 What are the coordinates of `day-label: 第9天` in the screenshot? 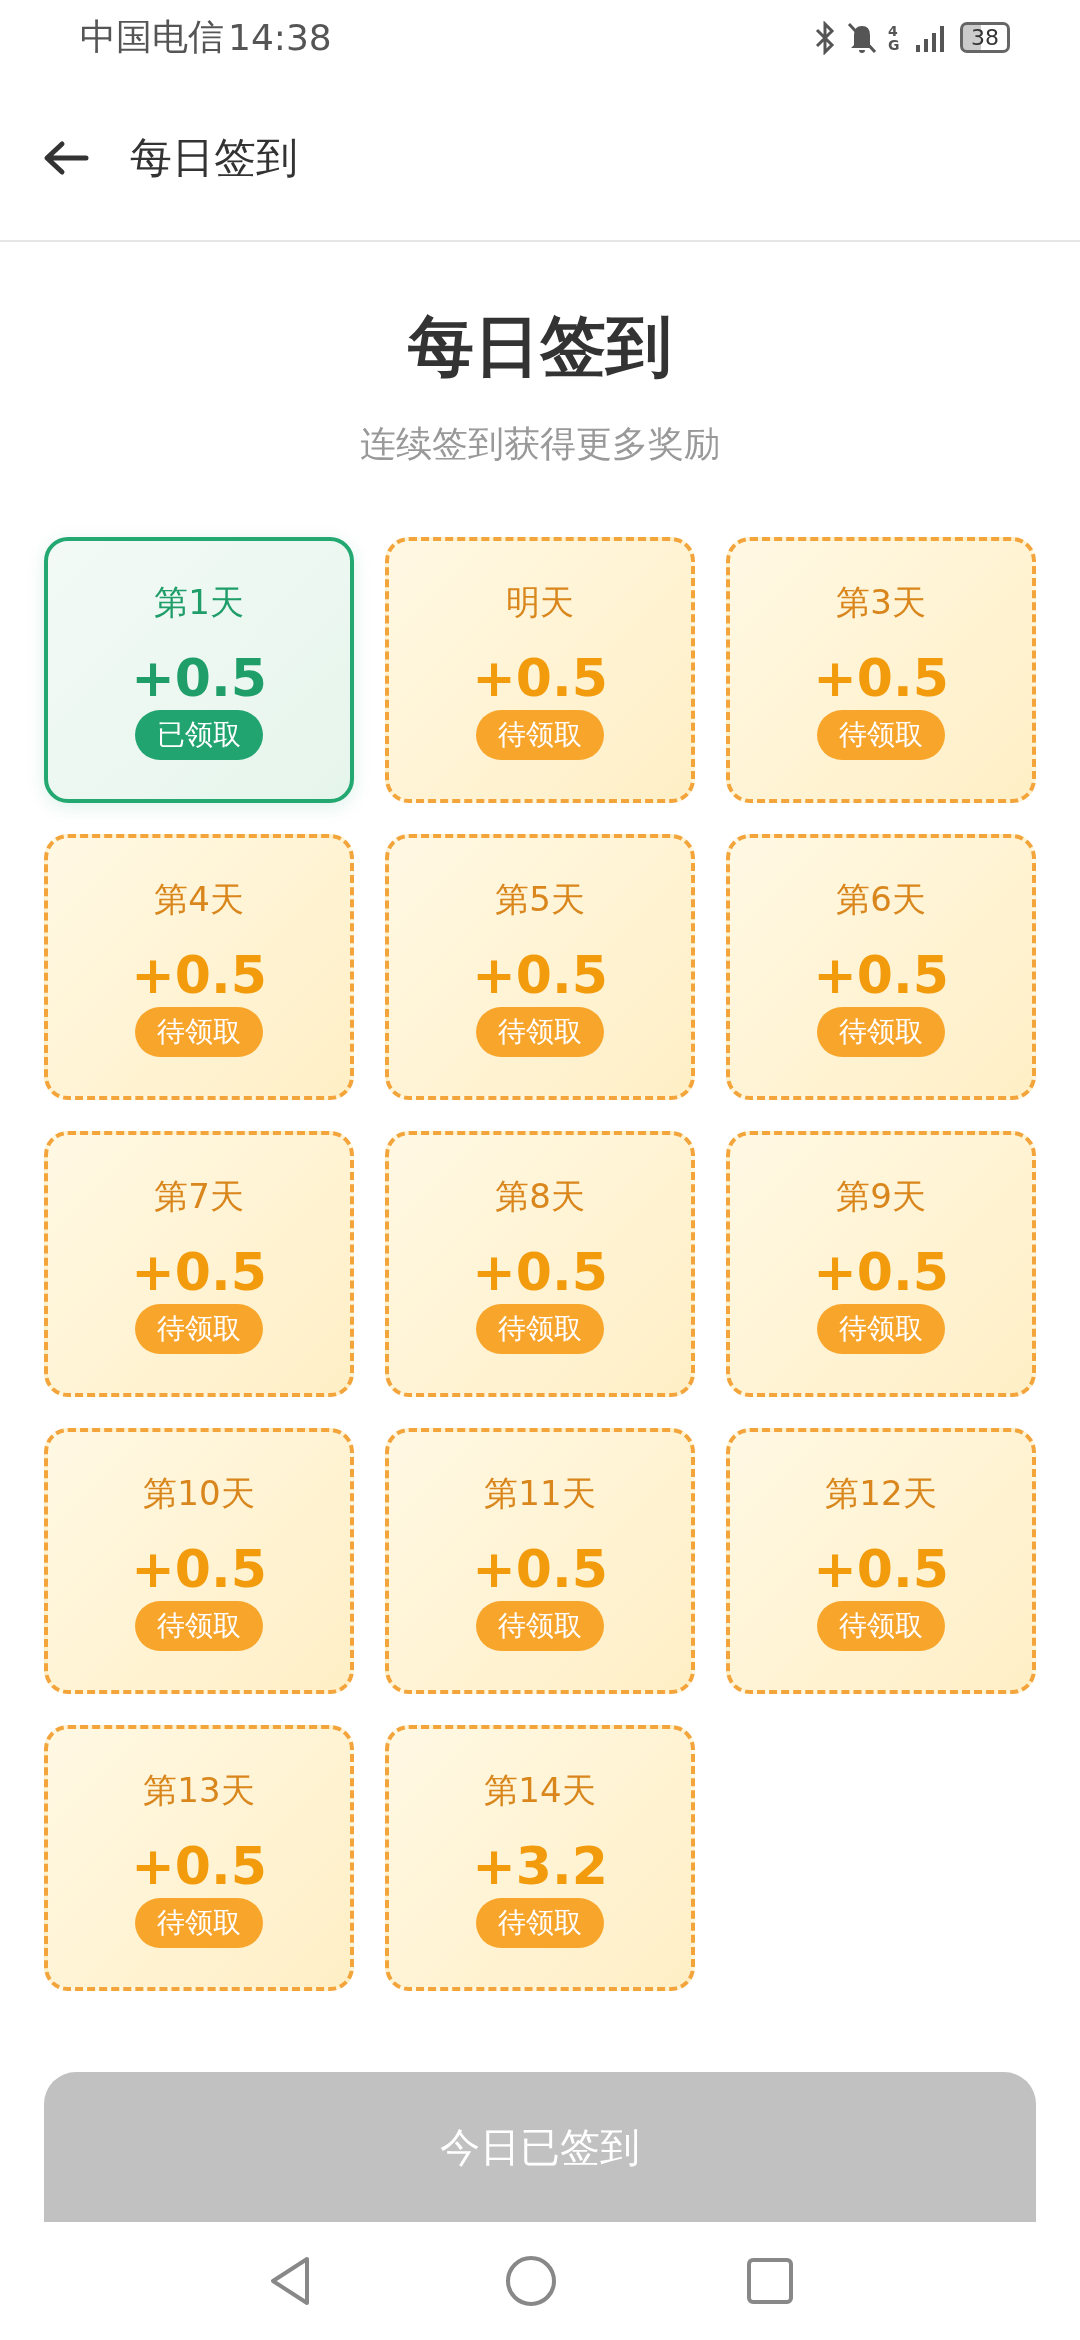 It's located at (881, 1196).